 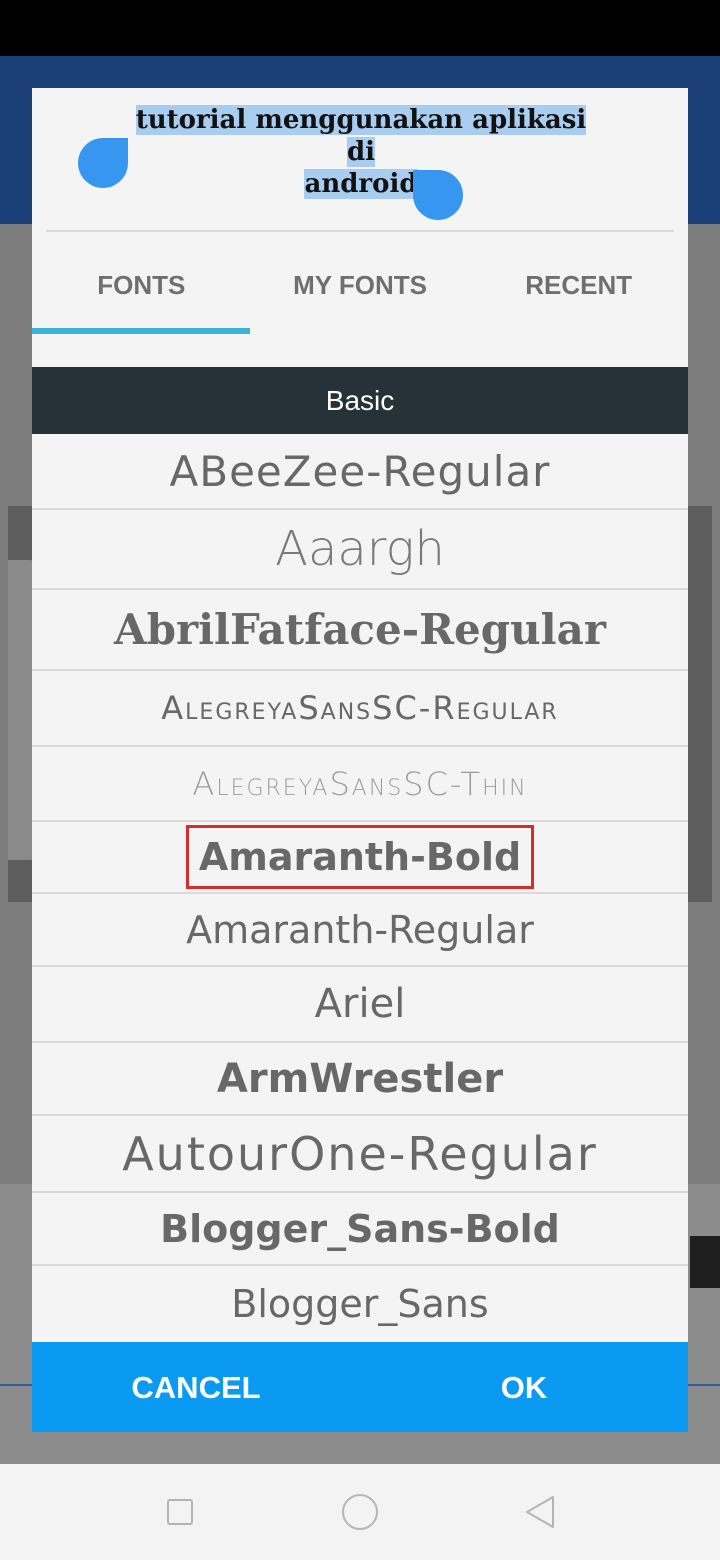 I want to click on font-item-label: AutourOne-Regular, so click(x=360, y=1153).